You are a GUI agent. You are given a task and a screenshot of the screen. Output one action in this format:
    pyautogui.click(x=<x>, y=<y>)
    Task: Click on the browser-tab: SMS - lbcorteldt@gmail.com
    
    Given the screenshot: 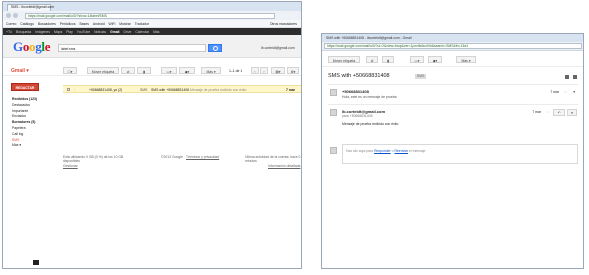 What is the action you would take?
    pyautogui.click(x=31, y=7)
    